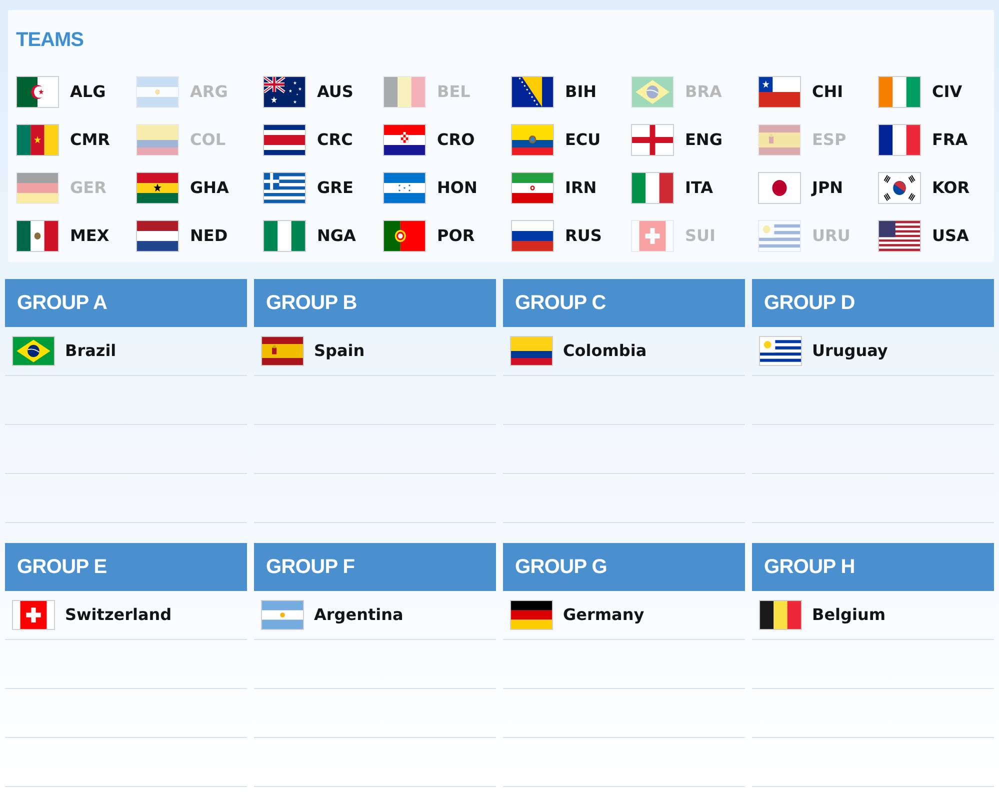  I want to click on group-header: GROUP E, so click(126, 567).